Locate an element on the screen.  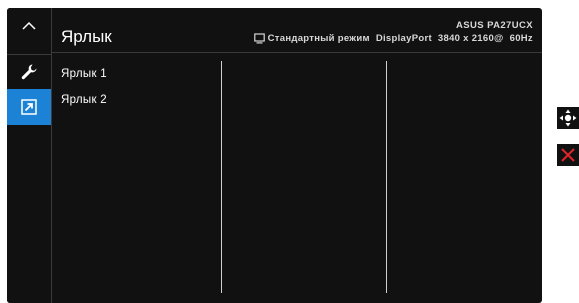
menu-item-shortcut-1: Ярлык 1 is located at coordinates (84, 74).